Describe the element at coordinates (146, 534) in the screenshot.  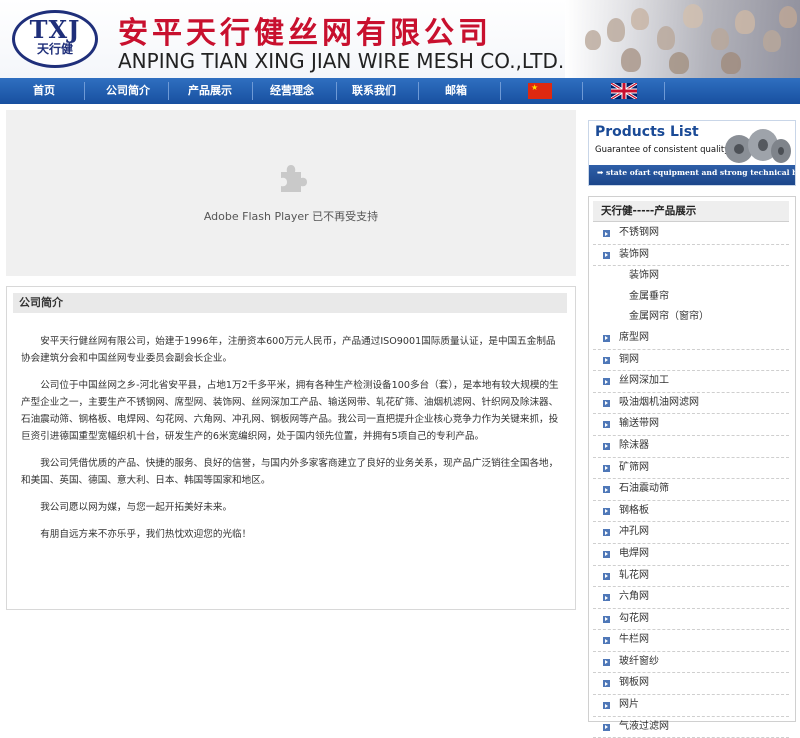
I see `intro-paragraph: 有朋自远方来不亦乐乎，我们热忱欢迎您的光临！` at that location.